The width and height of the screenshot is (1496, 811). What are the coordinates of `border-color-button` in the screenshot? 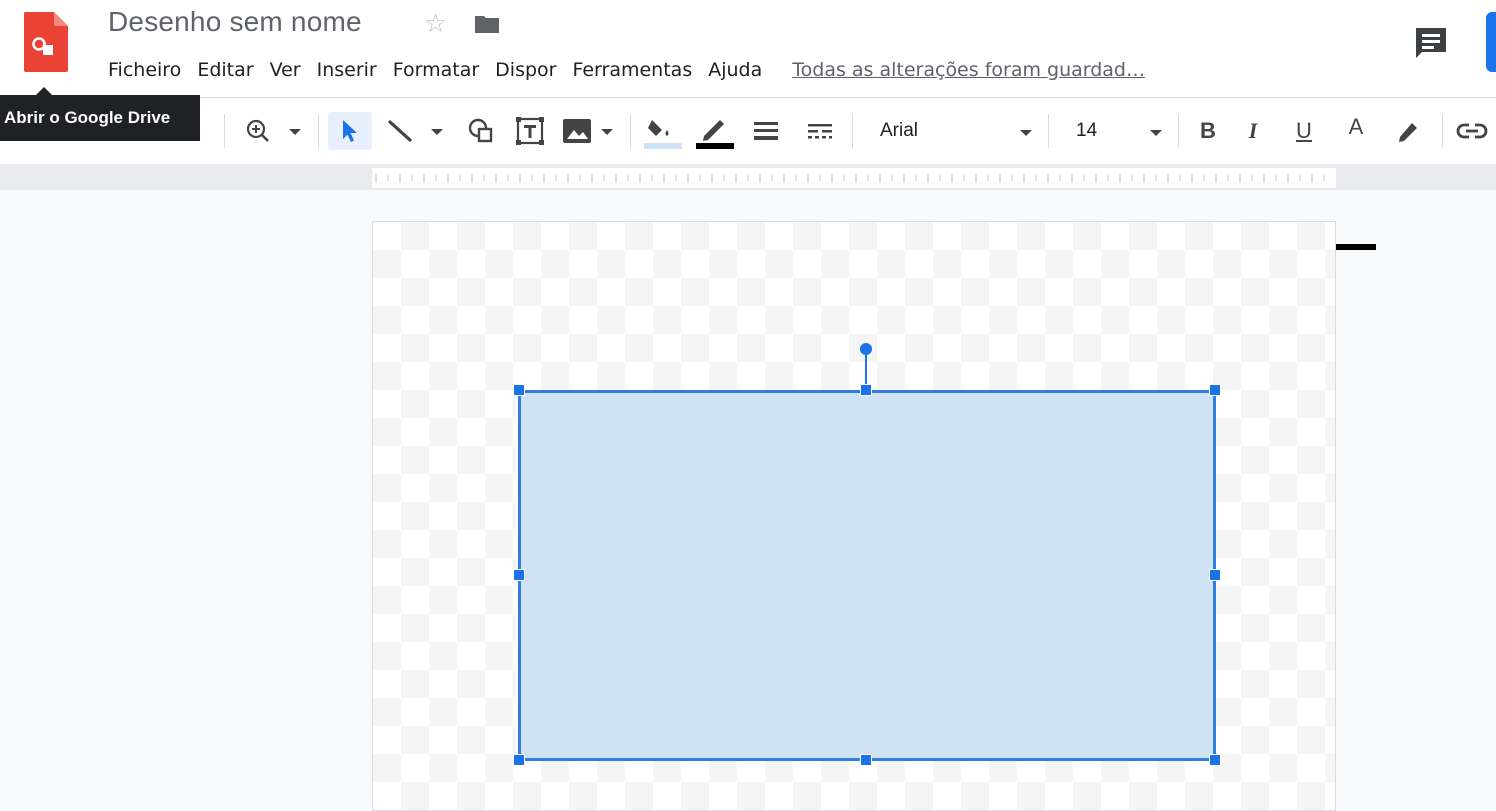 It's located at (715, 131).